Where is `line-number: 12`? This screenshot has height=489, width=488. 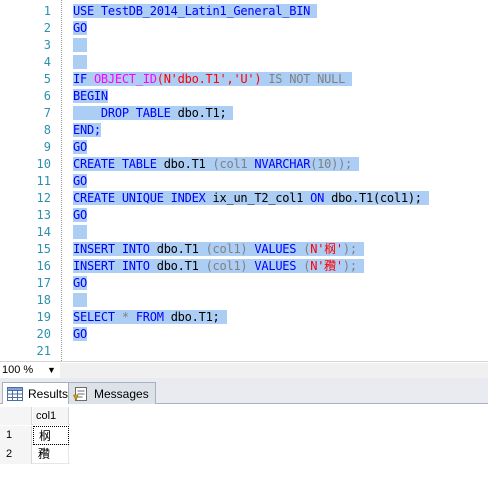 line-number: 12 is located at coordinates (43, 198).